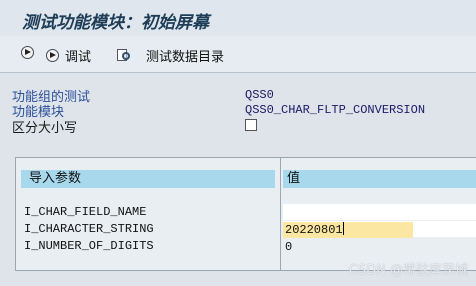 The image size is (476, 286). I want to click on execute-icon, so click(27, 52).